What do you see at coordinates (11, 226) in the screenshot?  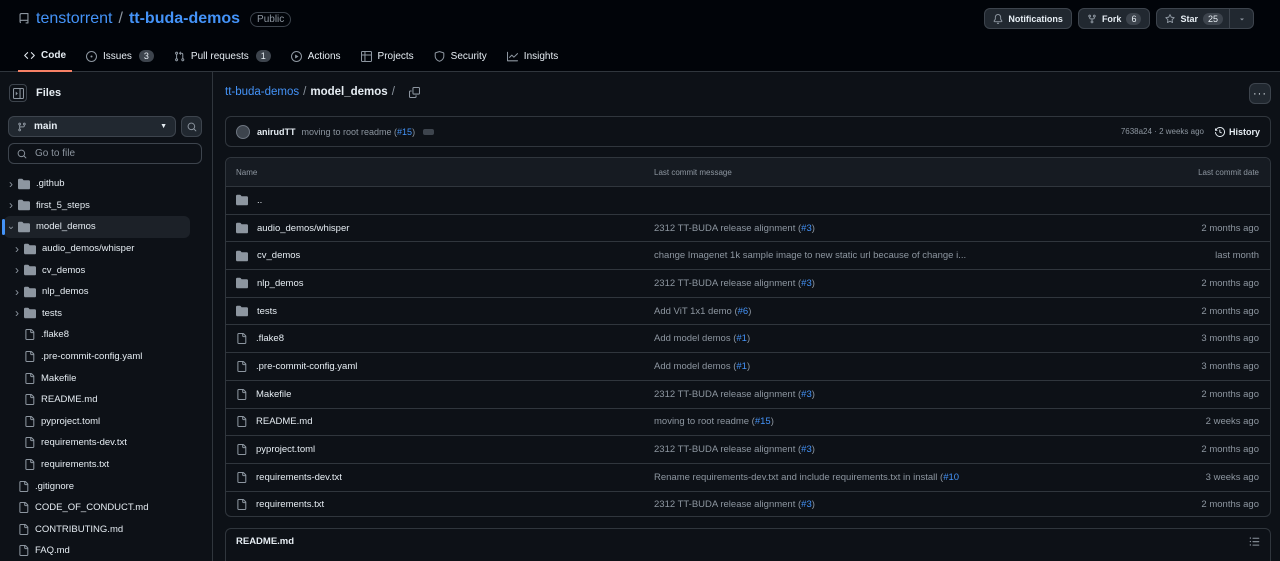 I see `chevron-down-icon: ⌄` at bounding box center [11, 226].